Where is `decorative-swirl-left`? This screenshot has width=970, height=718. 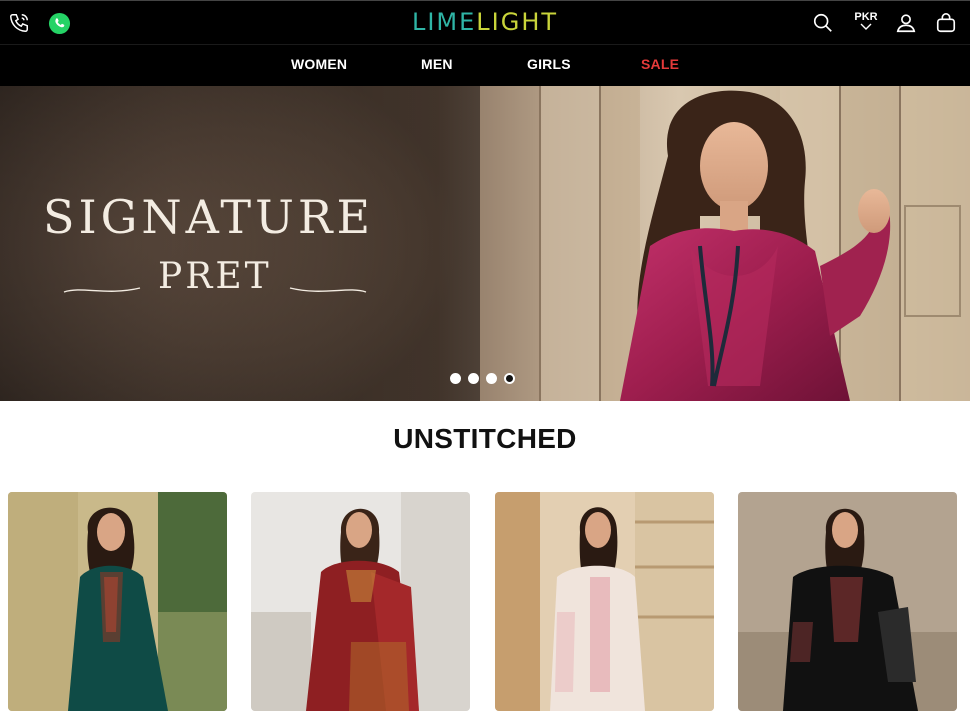 decorative-swirl-left is located at coordinates (102, 290).